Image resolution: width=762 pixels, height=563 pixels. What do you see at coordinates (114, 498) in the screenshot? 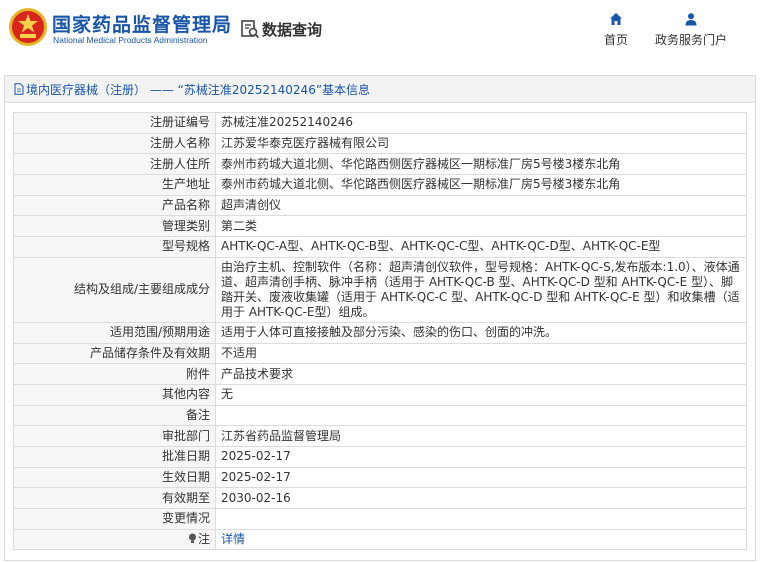
I see `row-key: 有效期至` at bounding box center [114, 498].